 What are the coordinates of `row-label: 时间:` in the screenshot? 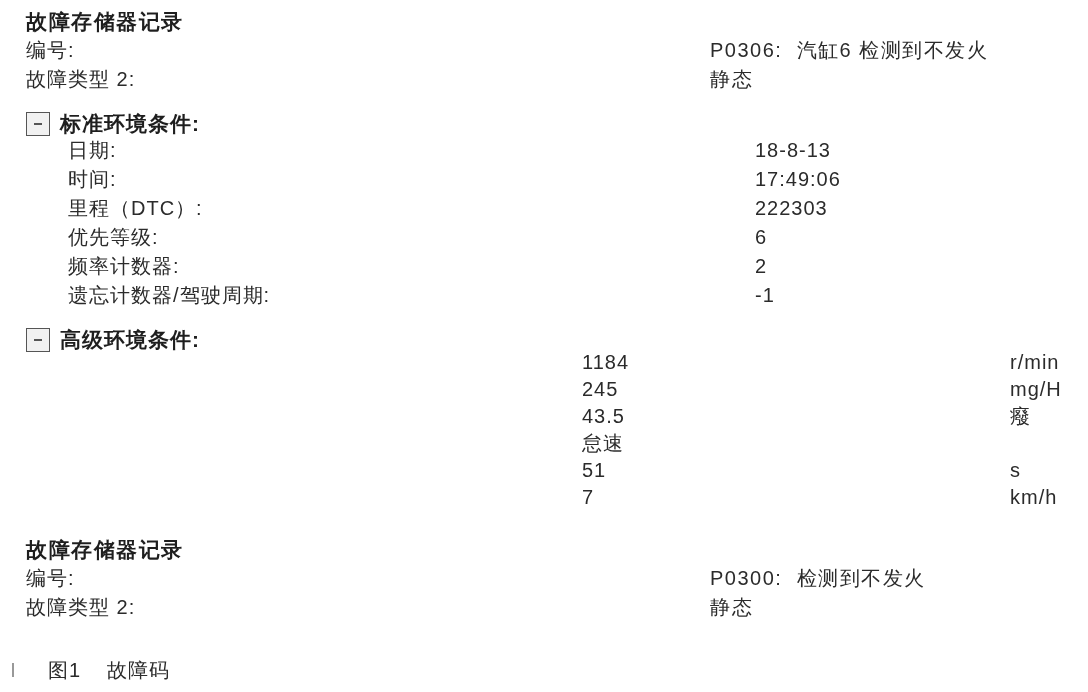 It's located at (92, 179).